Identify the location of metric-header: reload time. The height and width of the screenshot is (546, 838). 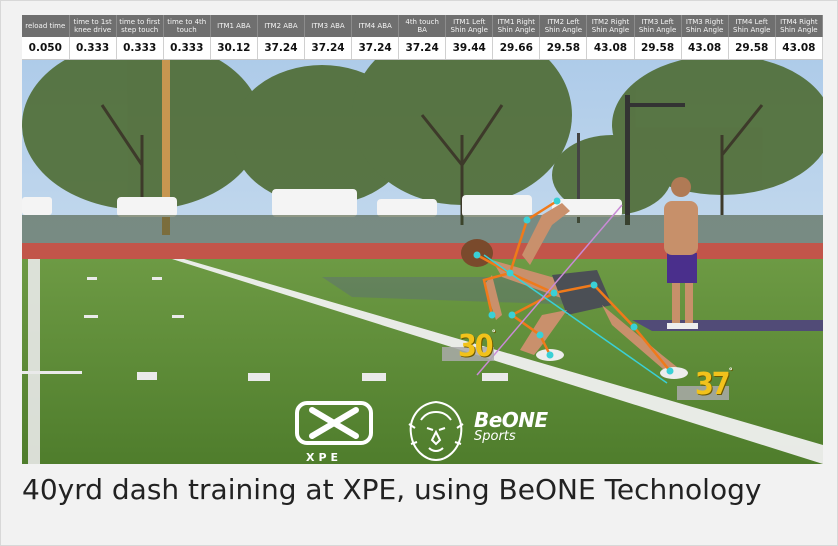
(46, 26).